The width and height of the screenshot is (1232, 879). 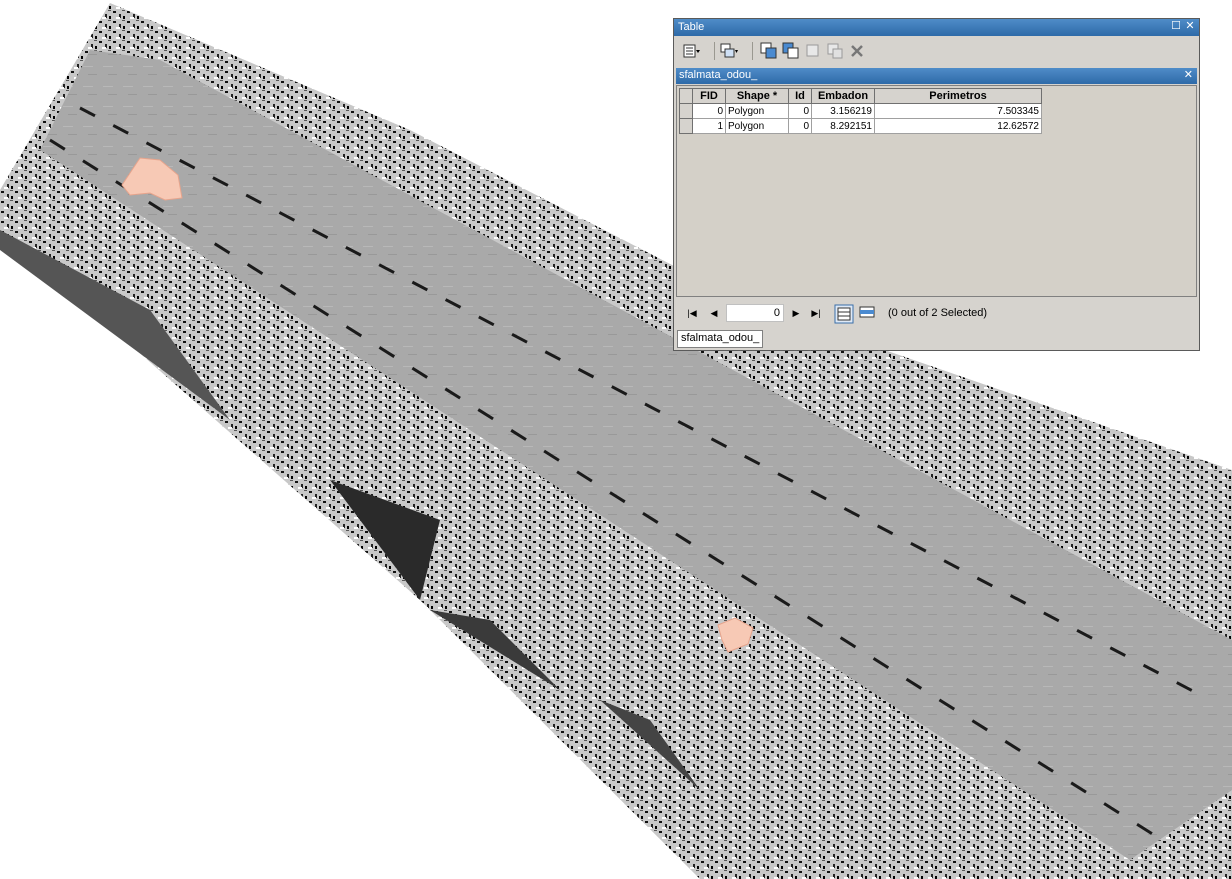 What do you see at coordinates (709, 126) in the screenshot?
I see `cell-fid: 1` at bounding box center [709, 126].